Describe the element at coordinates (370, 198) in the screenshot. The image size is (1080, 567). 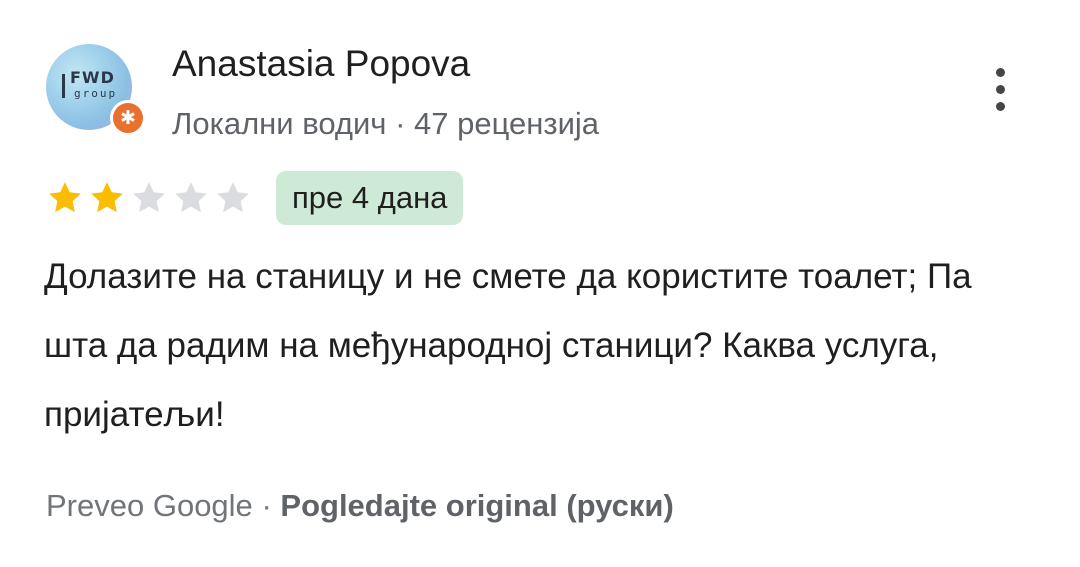
I see `review-time-chip: пре 4 дана` at that location.